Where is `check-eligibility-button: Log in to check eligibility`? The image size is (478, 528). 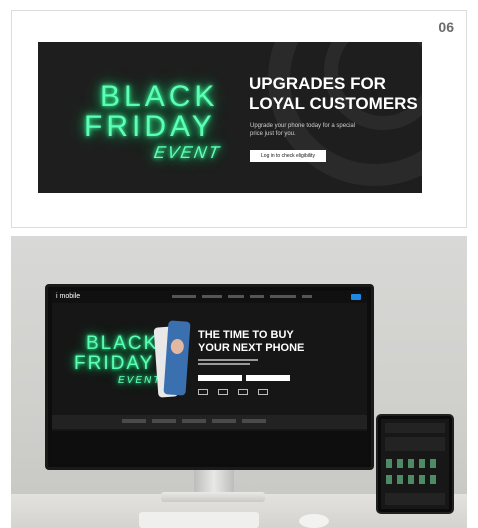
check-eligibility-button: Log in to check eligibility is located at coordinates (288, 156).